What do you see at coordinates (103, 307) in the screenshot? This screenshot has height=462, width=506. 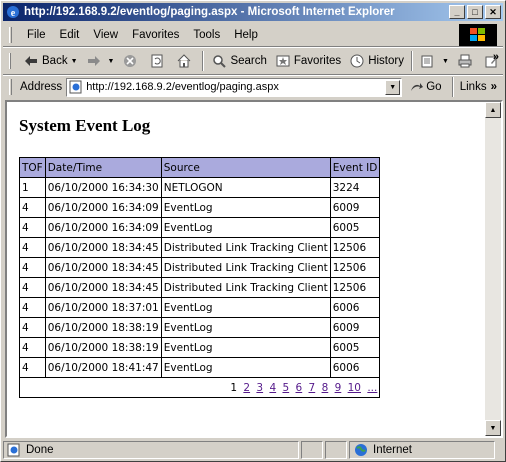 I see `cell-datetime: 06/10/2000 18:37:01` at bounding box center [103, 307].